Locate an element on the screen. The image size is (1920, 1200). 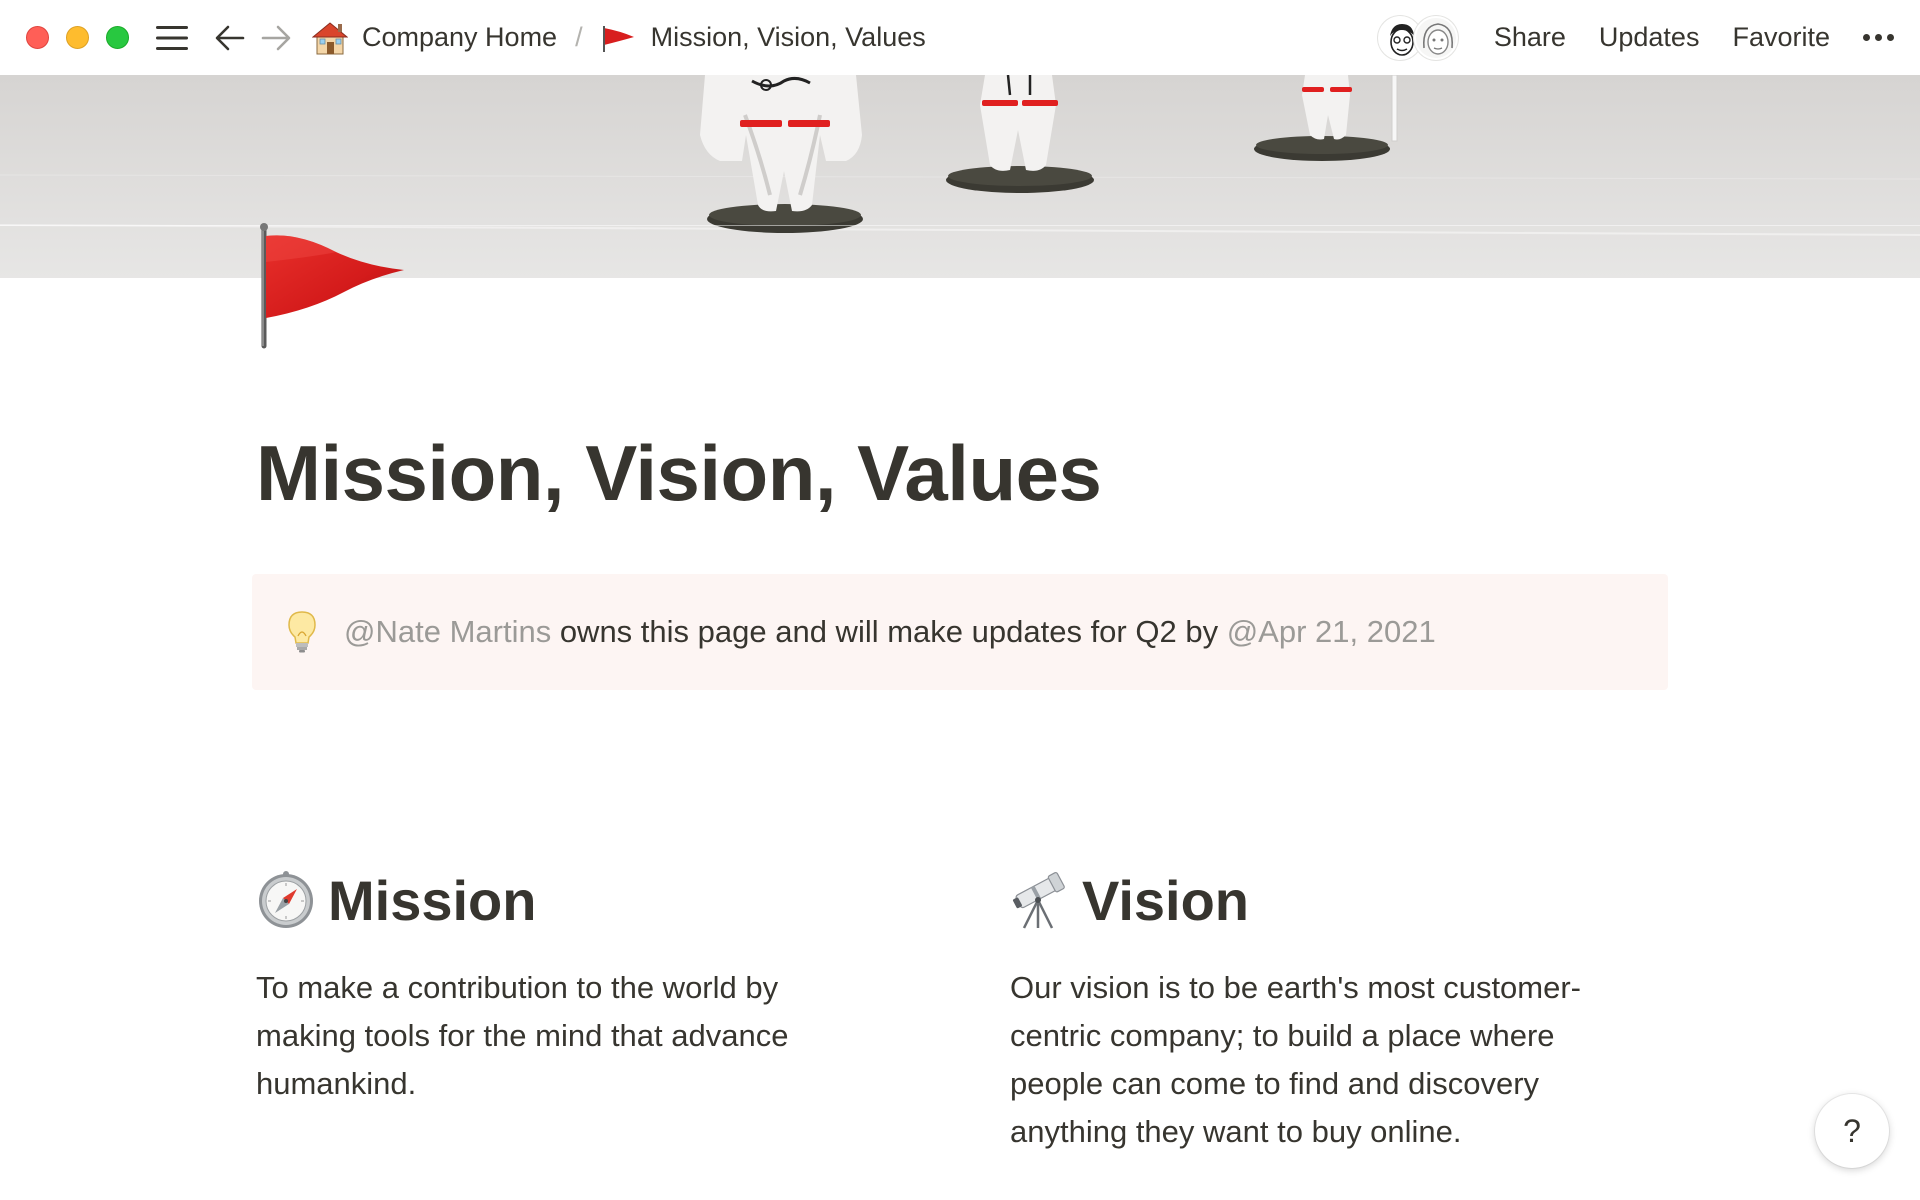
hamburger-menu-icon is located at coordinates (172, 37).